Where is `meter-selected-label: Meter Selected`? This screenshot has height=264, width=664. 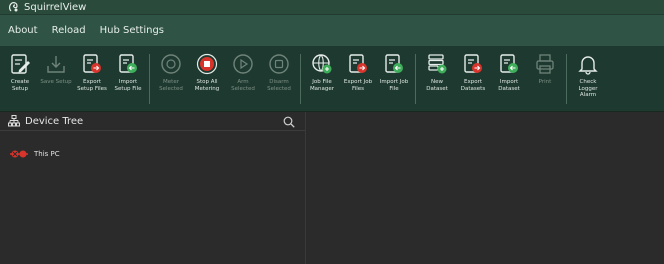 meter-selected-label: Meter Selected is located at coordinates (171, 85).